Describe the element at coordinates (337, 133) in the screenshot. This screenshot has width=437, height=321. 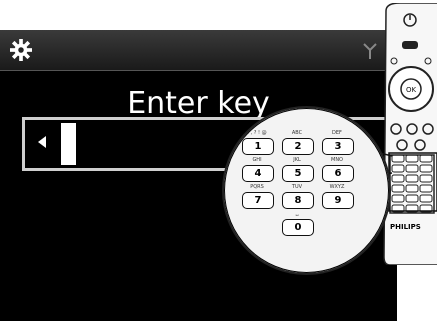
I see `key-letters-3: DEF` at that location.